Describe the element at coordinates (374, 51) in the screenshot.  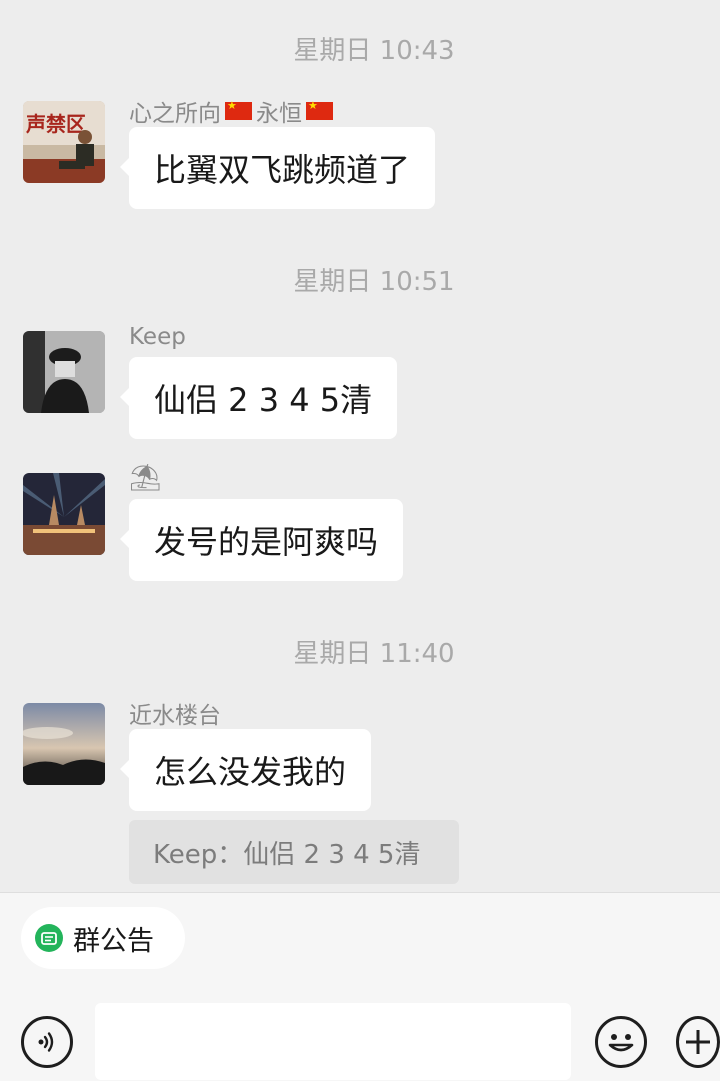
I see `timestamp: 星期日 10:43` at that location.